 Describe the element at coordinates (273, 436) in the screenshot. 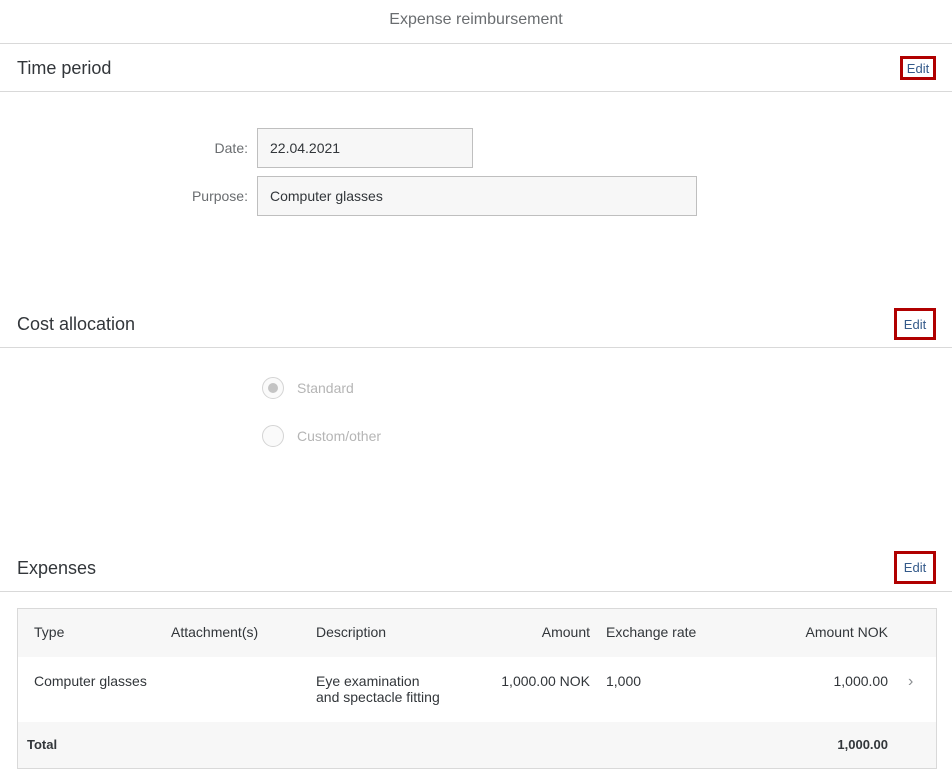

I see `radio-custom-other-circle` at that location.